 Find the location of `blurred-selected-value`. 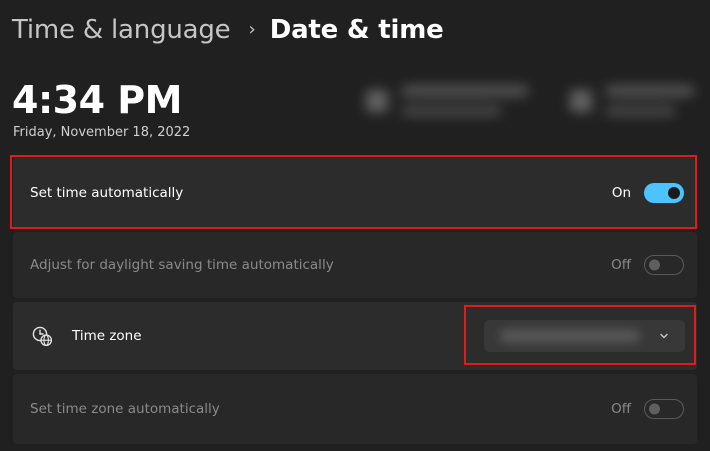

blurred-selected-value is located at coordinates (570, 336).